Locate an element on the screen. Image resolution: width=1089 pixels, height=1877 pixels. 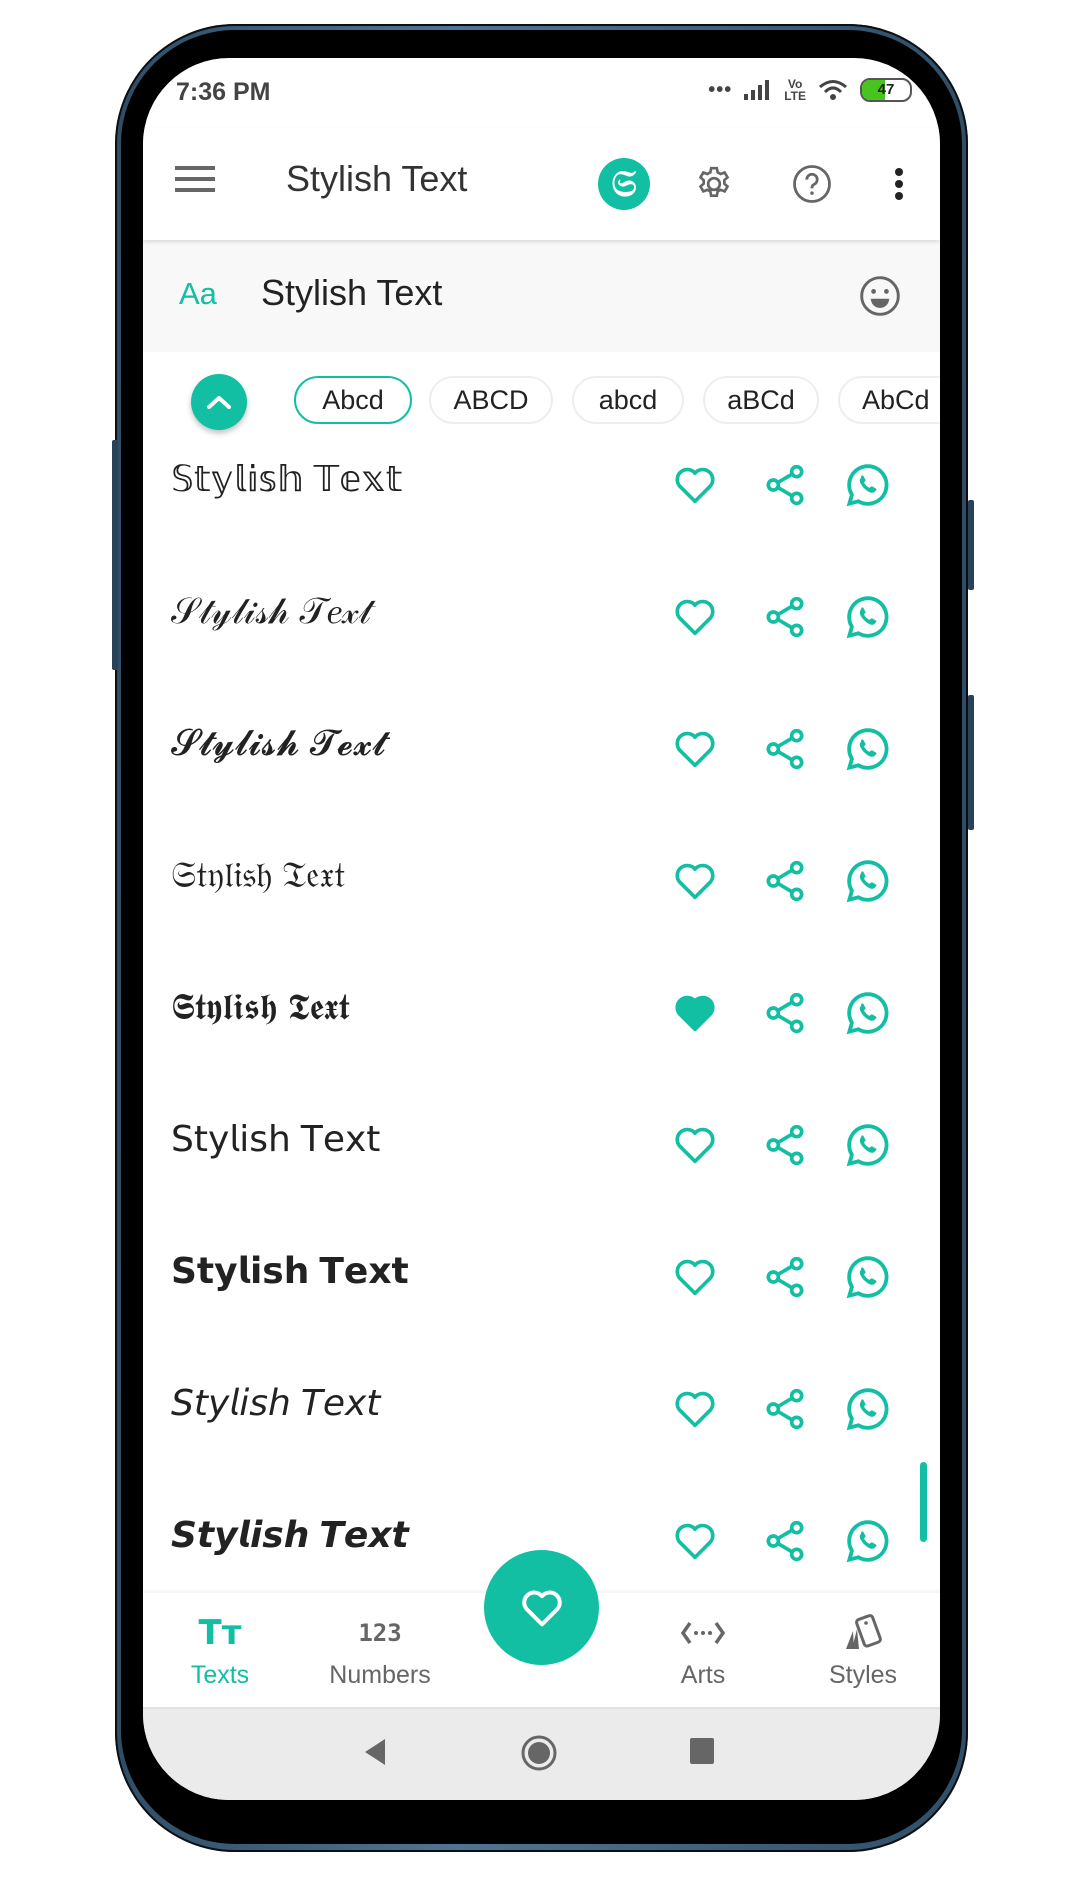
chevron-up-icon is located at coordinates (219, 402).